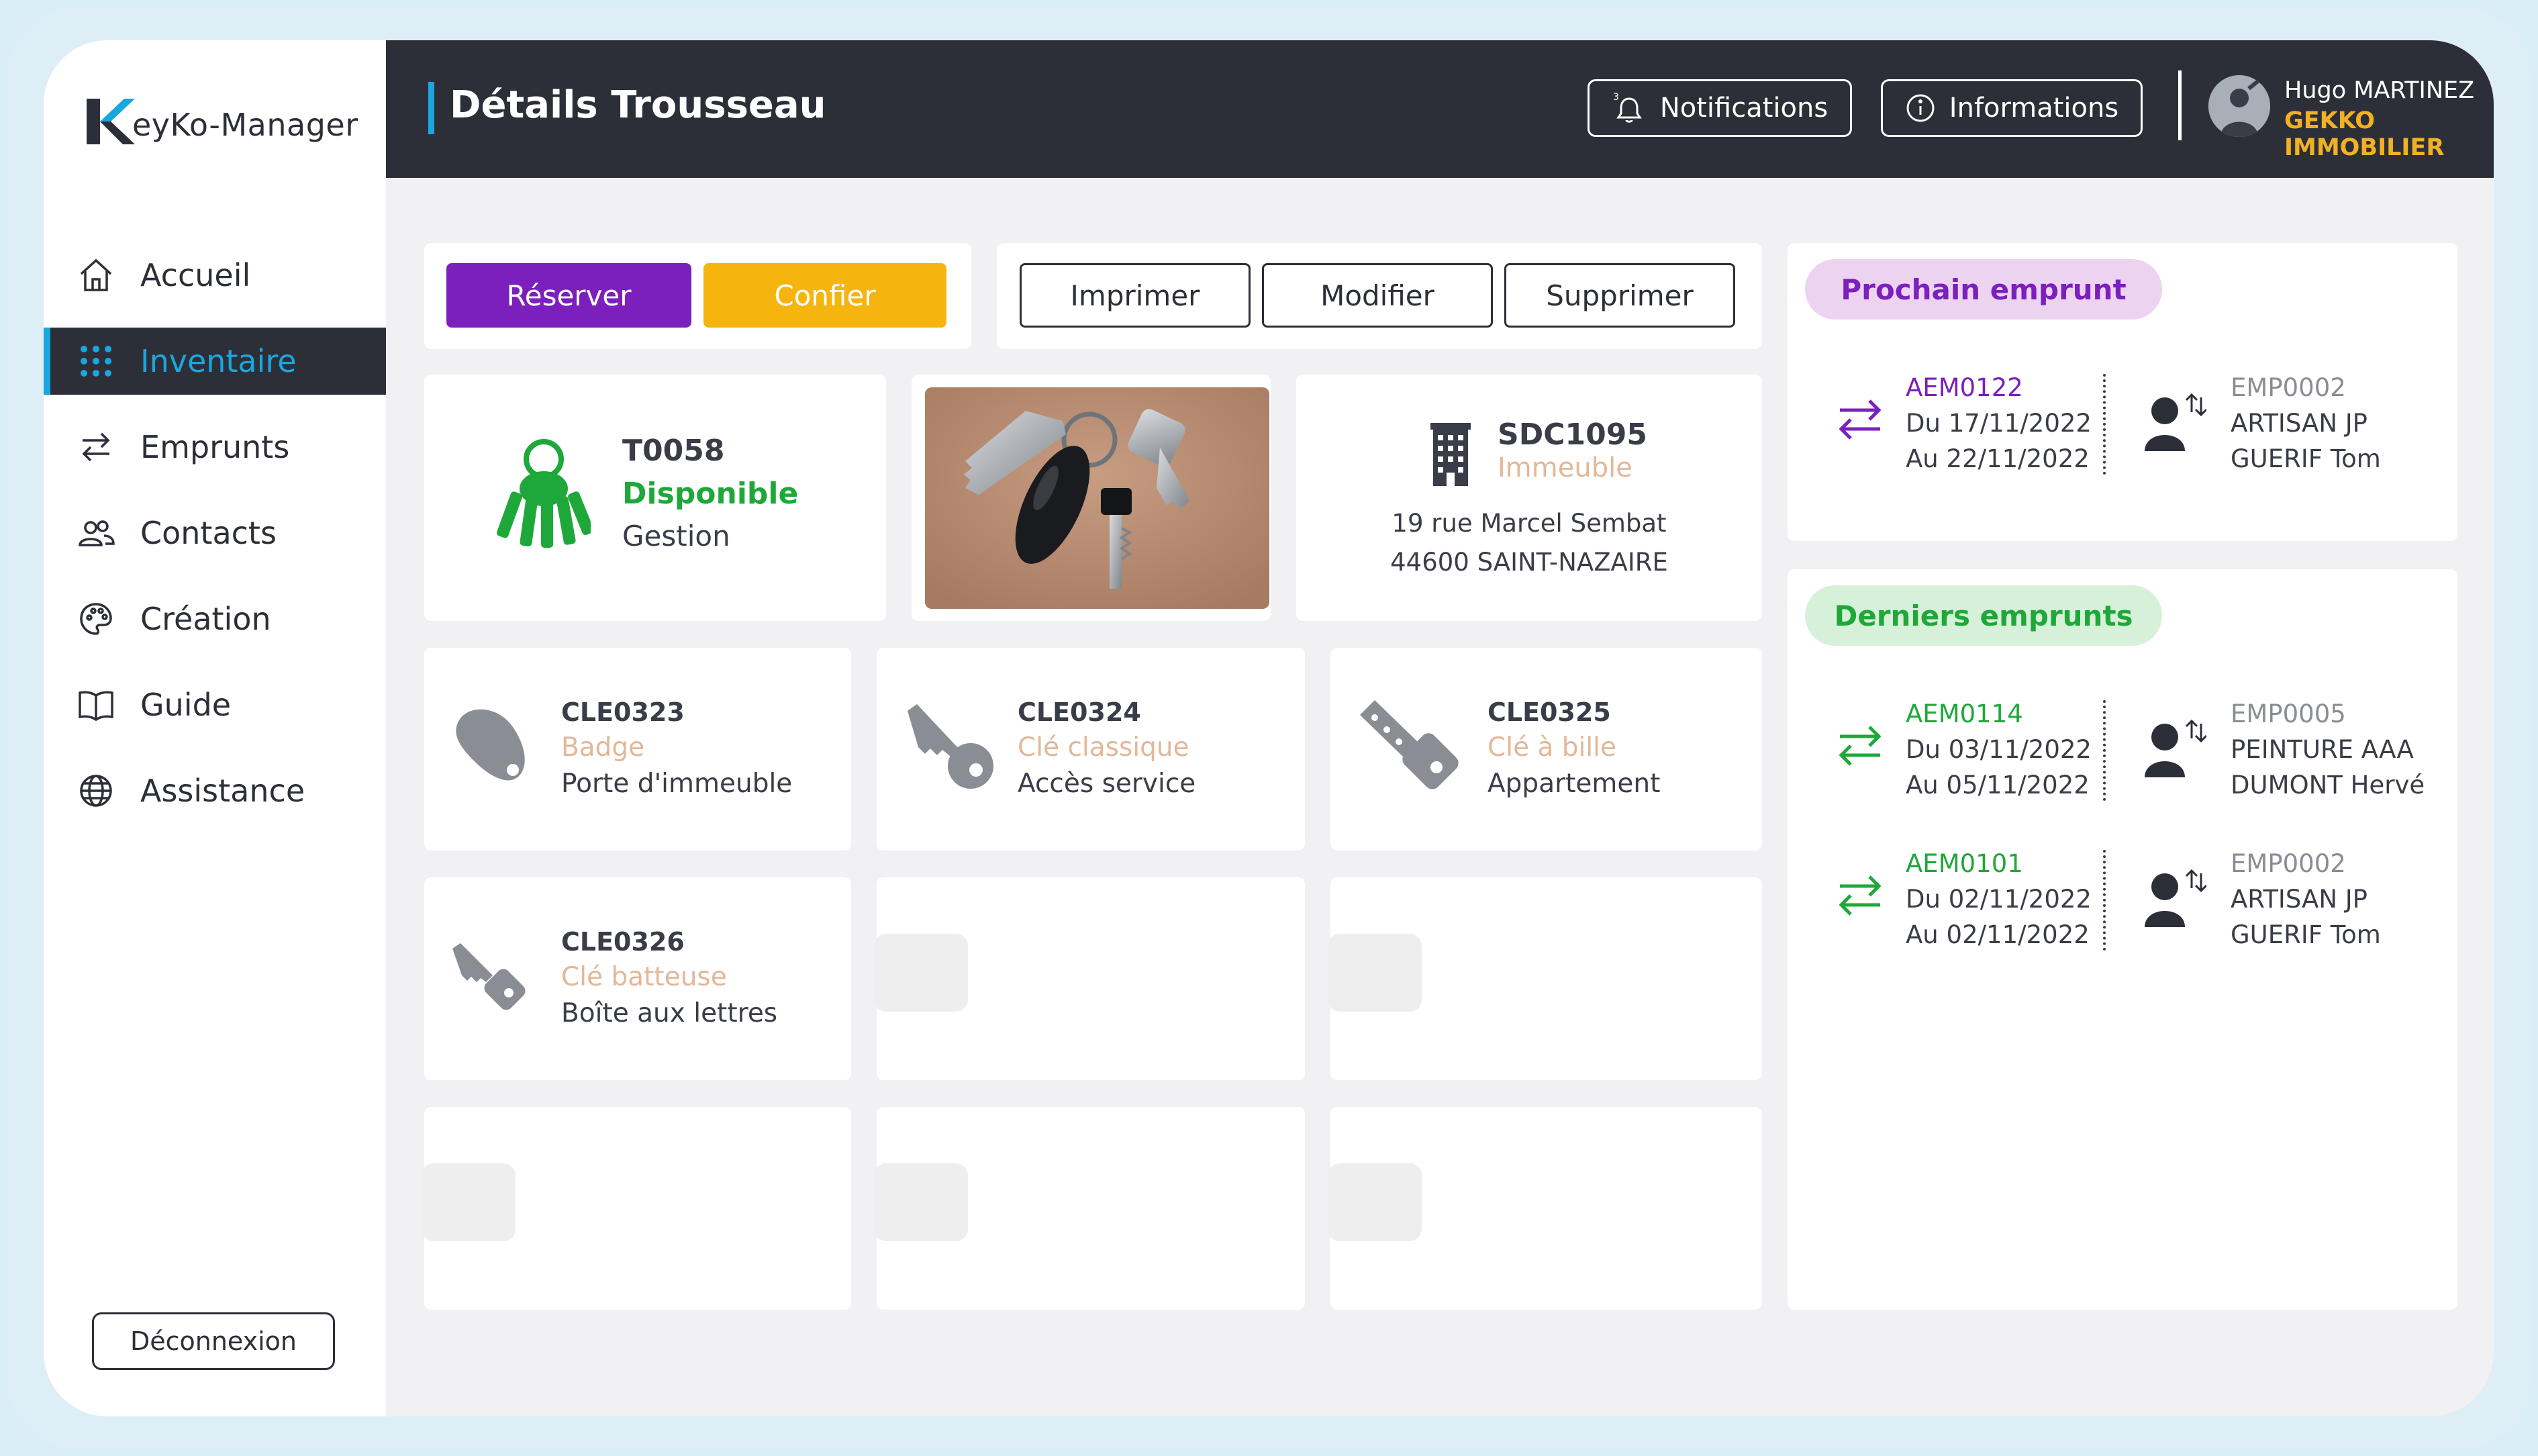  What do you see at coordinates (1983, 289) in the screenshot?
I see `next-loan-pill: Prochain emprunt` at bounding box center [1983, 289].